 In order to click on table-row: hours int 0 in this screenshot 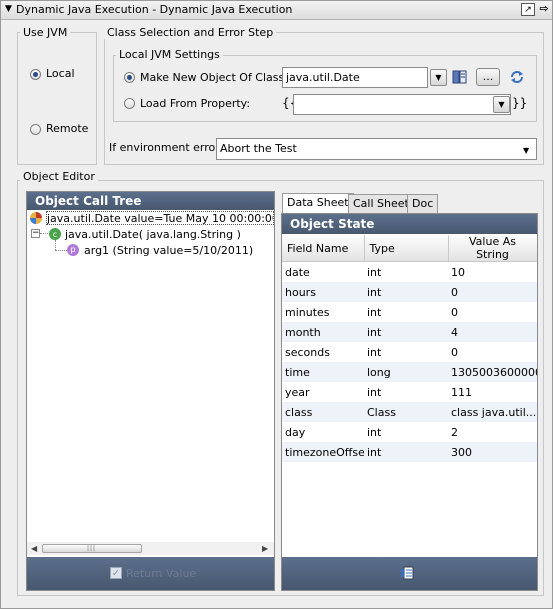, I will do `click(409, 292)`.